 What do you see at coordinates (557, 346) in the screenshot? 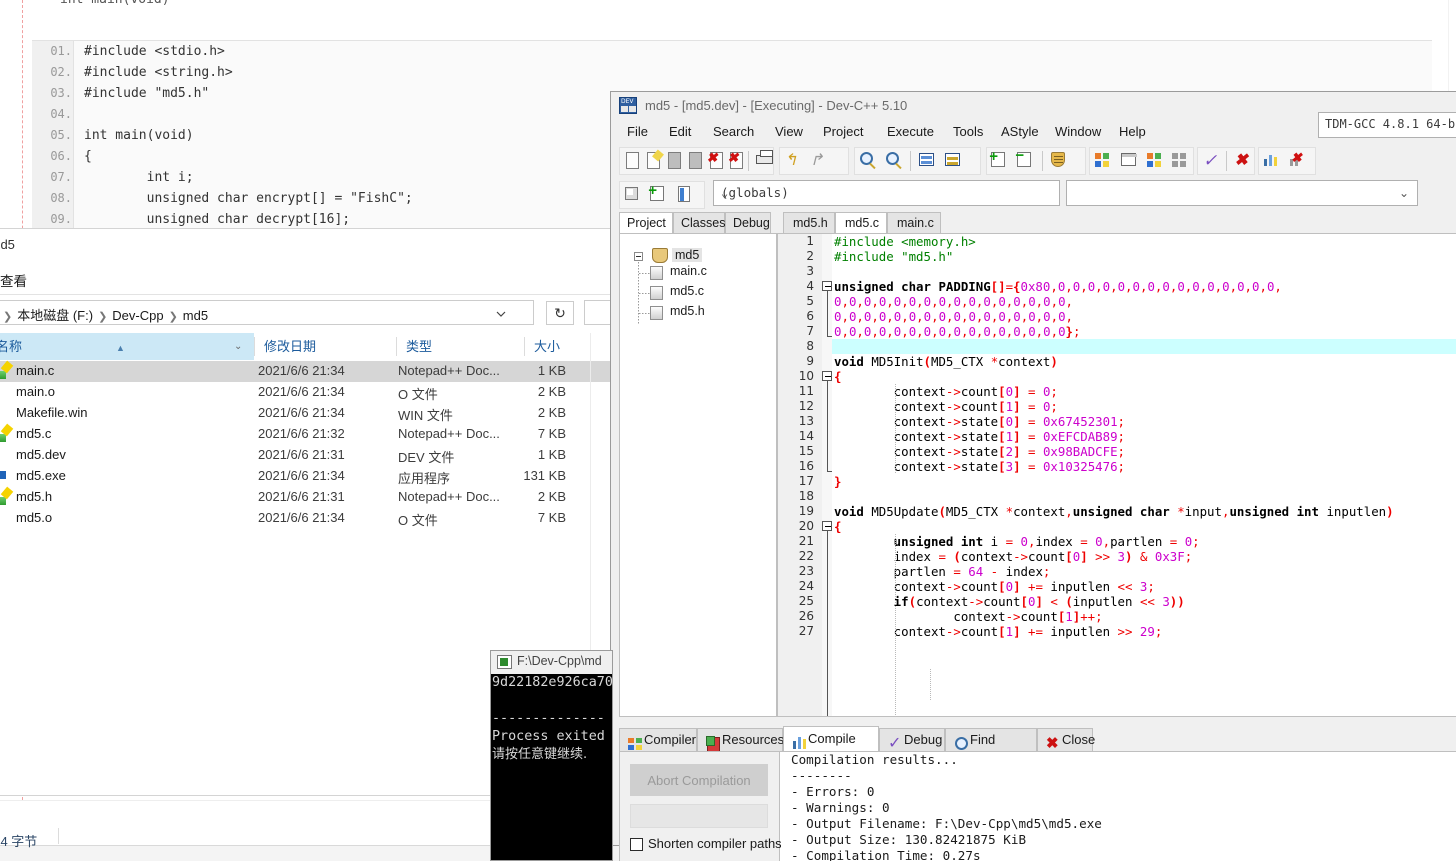
I see `column-header-size: 大小` at bounding box center [557, 346].